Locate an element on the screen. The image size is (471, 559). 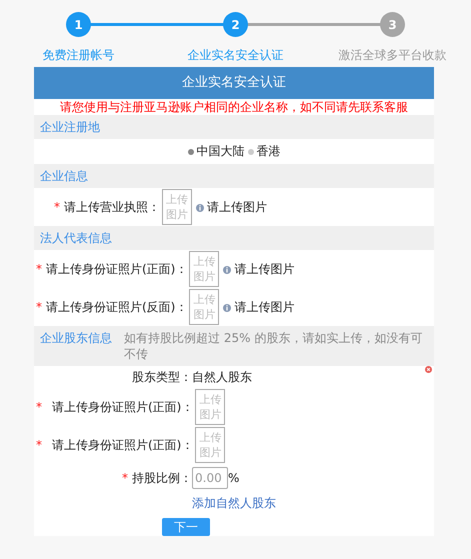
section-header: 法人代表信息 is located at coordinates (234, 238).